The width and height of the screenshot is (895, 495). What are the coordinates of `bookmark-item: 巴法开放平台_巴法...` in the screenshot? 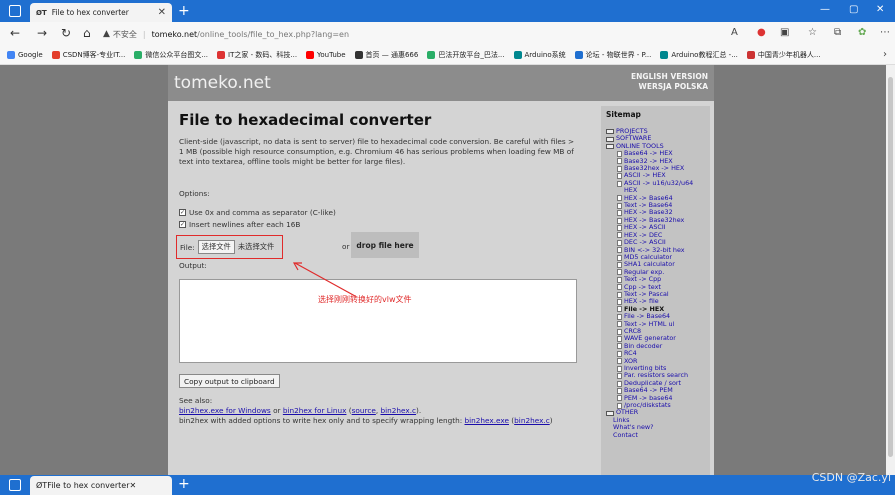 It's located at (466, 55).